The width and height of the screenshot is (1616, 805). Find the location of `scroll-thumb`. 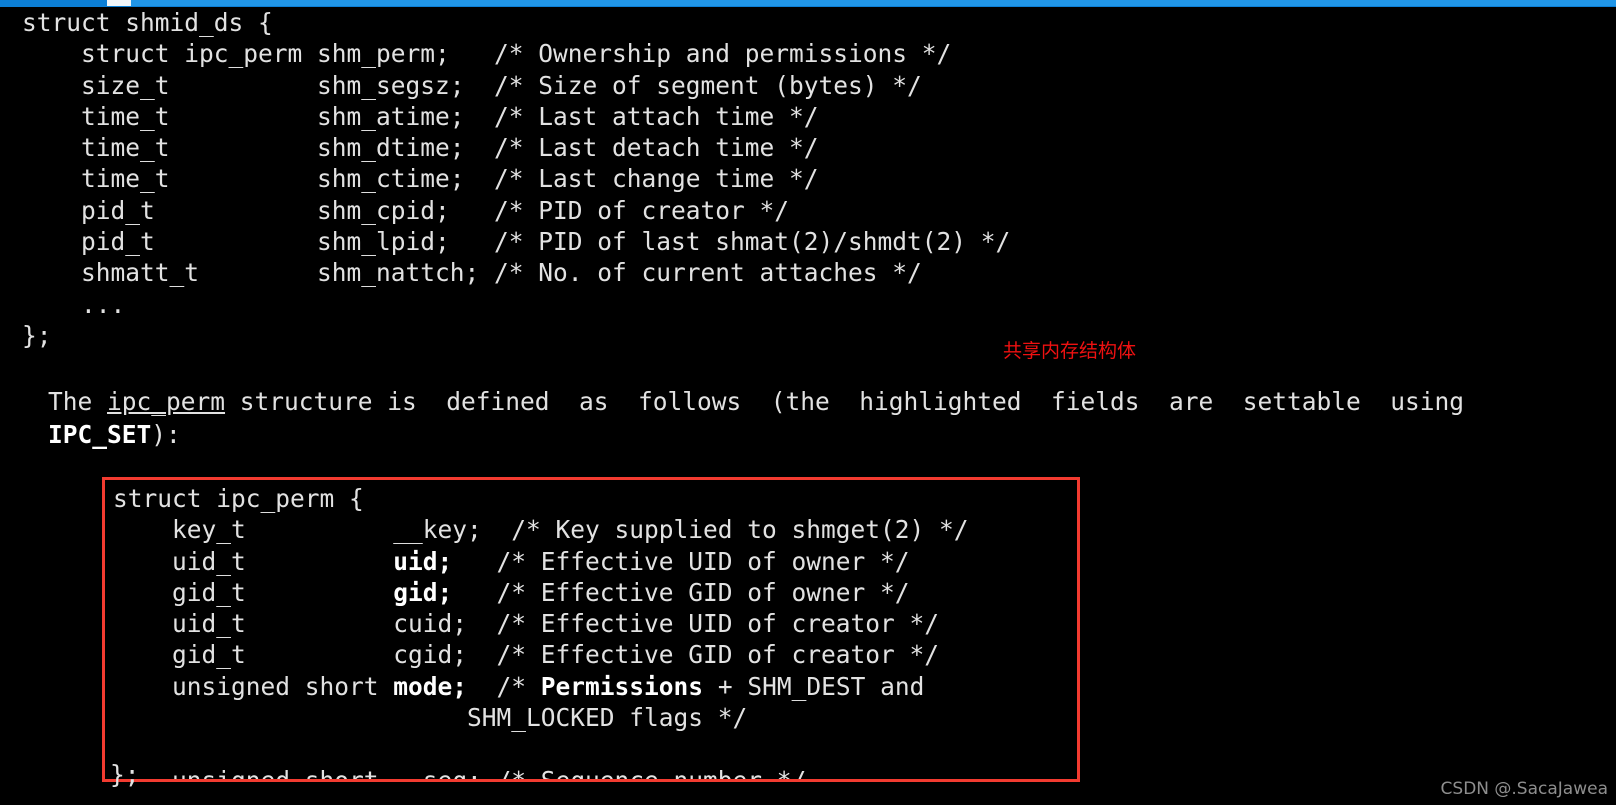

scroll-thumb is located at coordinates (119, 3).